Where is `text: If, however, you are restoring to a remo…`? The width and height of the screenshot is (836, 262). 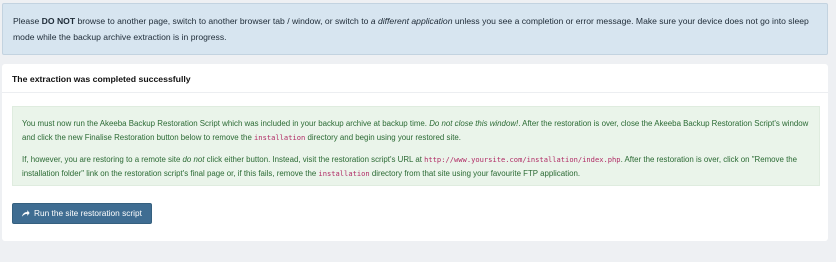 text: If, however, you are restoring to a remo… is located at coordinates (102, 159).